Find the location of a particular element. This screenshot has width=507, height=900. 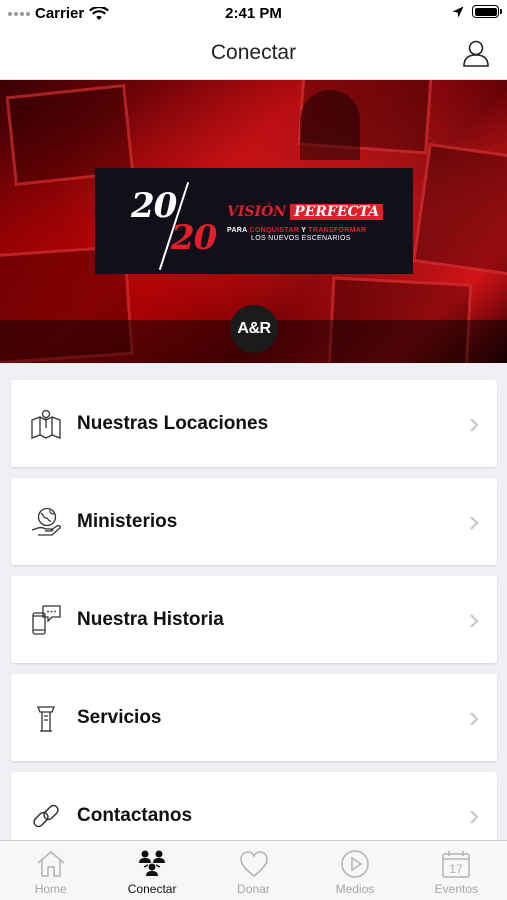

year-number: 20 20 is located at coordinates (176, 224).